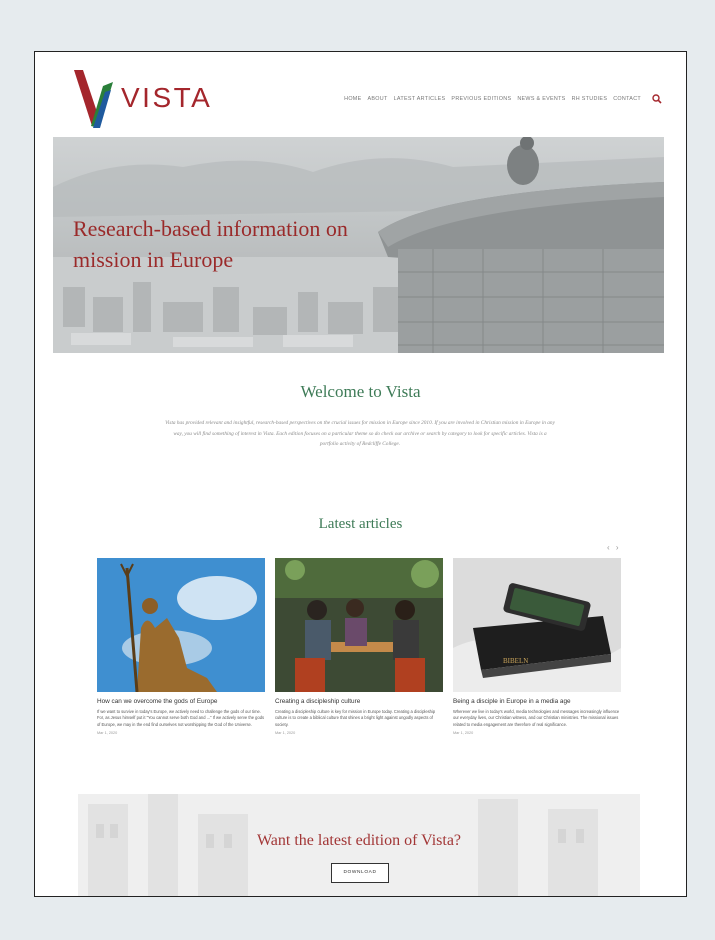 This screenshot has height=940, width=715. I want to click on nav-news-events: NEWS & EVENTS, so click(541, 99).